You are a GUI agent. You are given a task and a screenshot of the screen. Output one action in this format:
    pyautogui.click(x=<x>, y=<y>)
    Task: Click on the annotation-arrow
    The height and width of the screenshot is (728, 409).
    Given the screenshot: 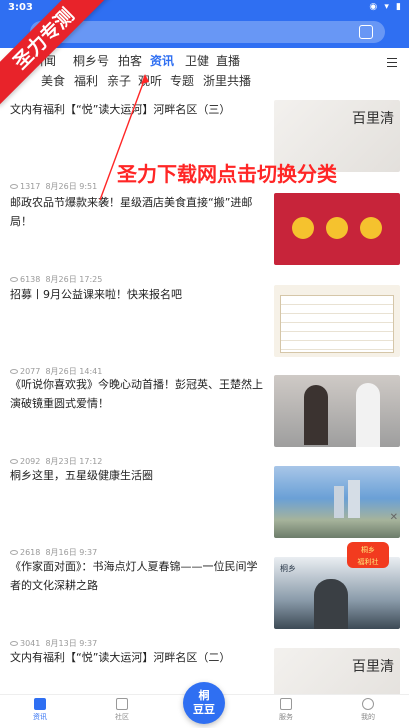 What is the action you would take?
    pyautogui.click(x=124, y=137)
    